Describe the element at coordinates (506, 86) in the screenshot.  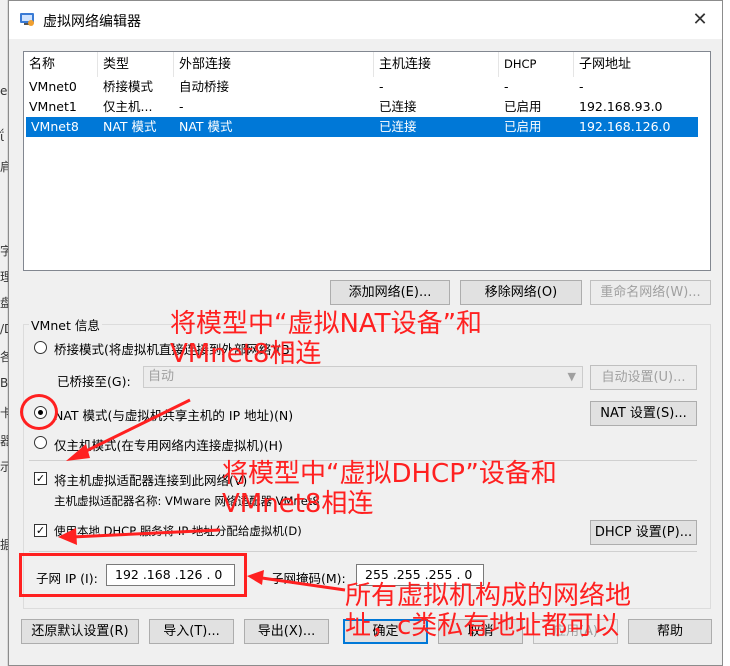
I see `cell-dhcp: -` at that location.